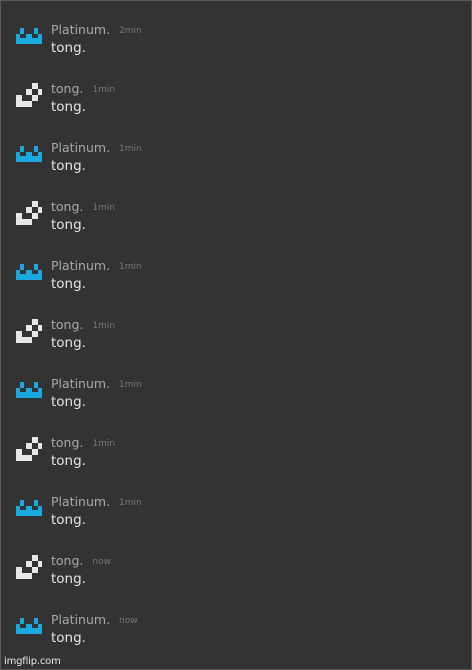 The height and width of the screenshot is (670, 472). I want to click on chat-message: Platinum. 2min tong., so click(236, 50).